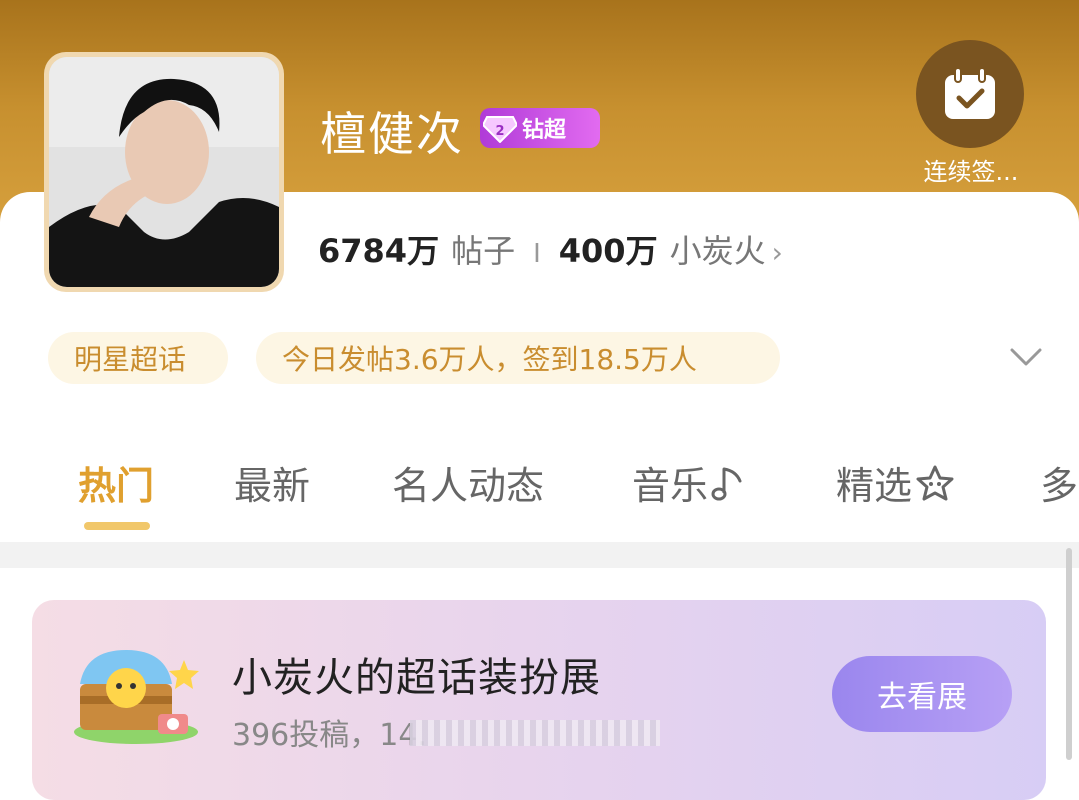  I want to click on music-note-icon, so click(726, 483).